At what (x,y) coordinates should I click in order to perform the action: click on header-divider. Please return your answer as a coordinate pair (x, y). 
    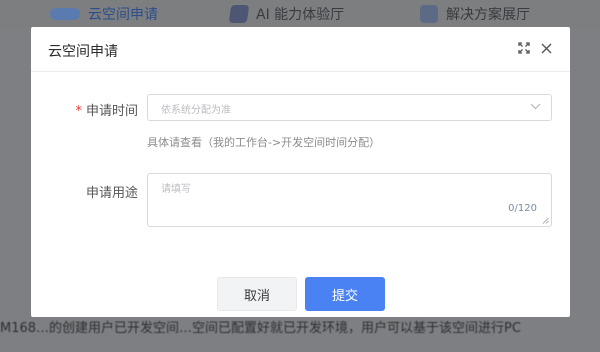
    Looking at the image, I should click on (300, 71).